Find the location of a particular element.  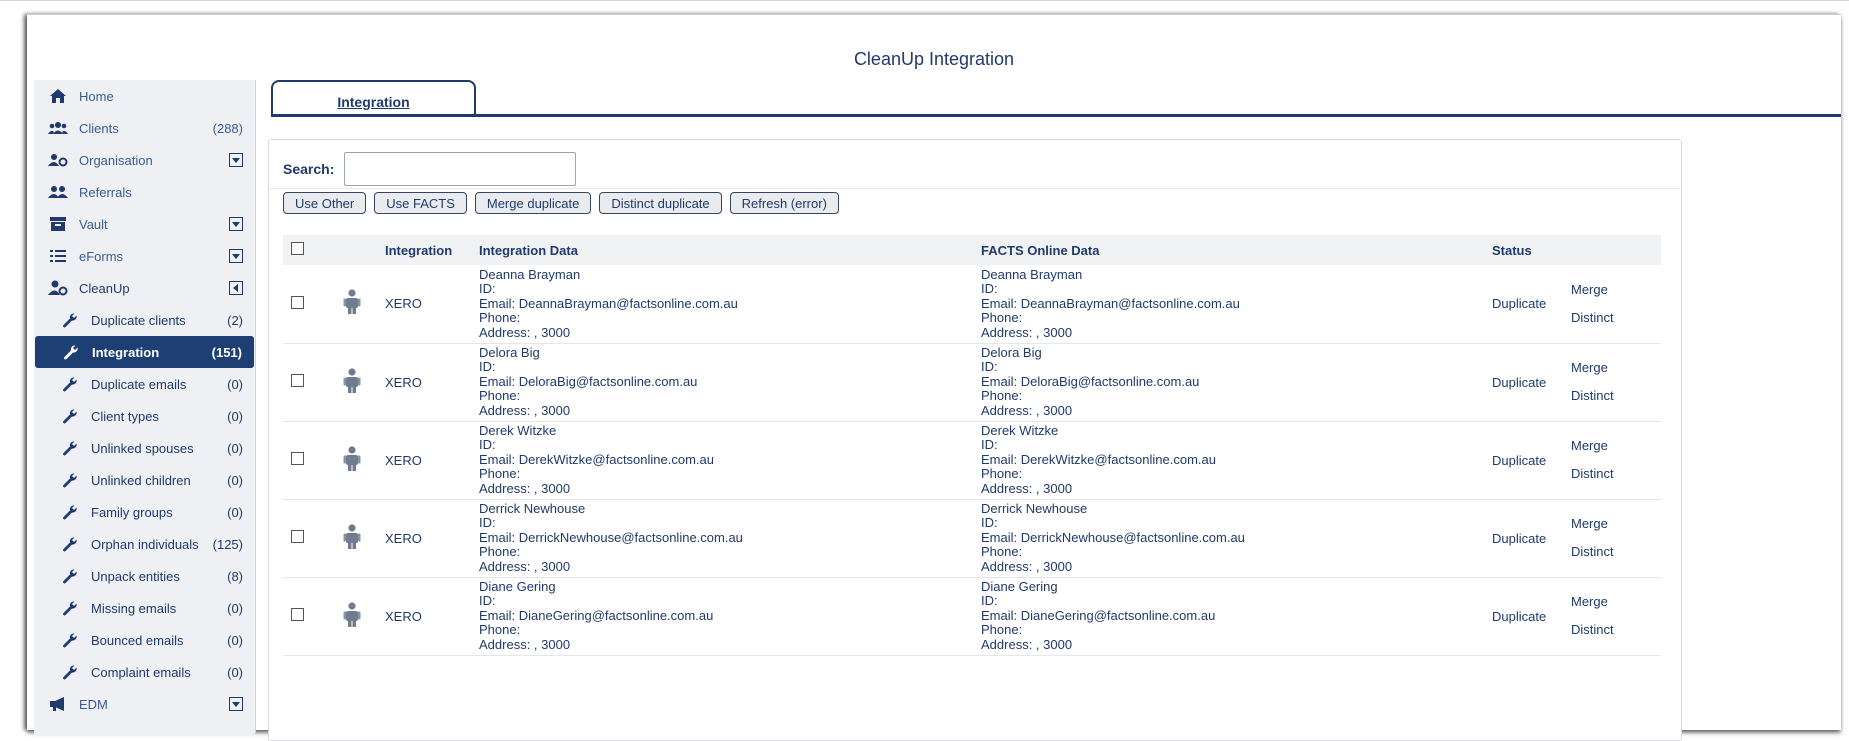

sidebar-subitem-family-groups: Family groups (0) is located at coordinates (144, 512).